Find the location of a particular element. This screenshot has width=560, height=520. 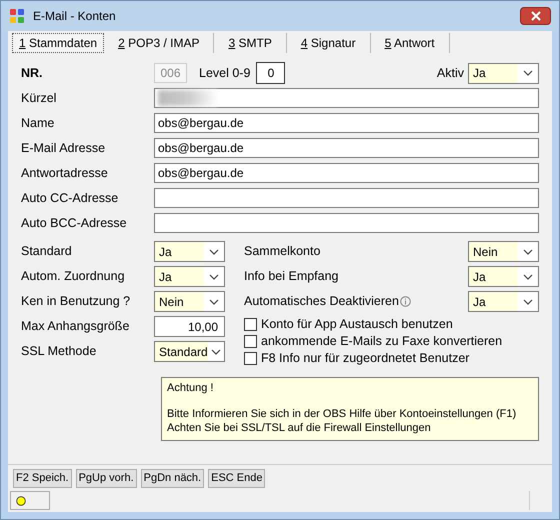

level-field: 0 is located at coordinates (271, 73).